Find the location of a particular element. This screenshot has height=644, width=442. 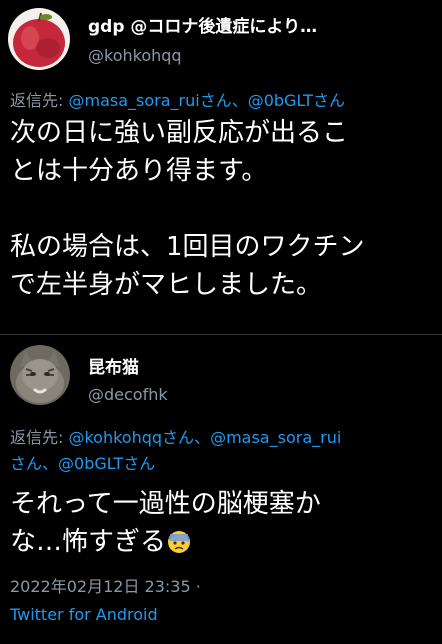

anxious-face-with-sweat-icon is located at coordinates (179, 542).